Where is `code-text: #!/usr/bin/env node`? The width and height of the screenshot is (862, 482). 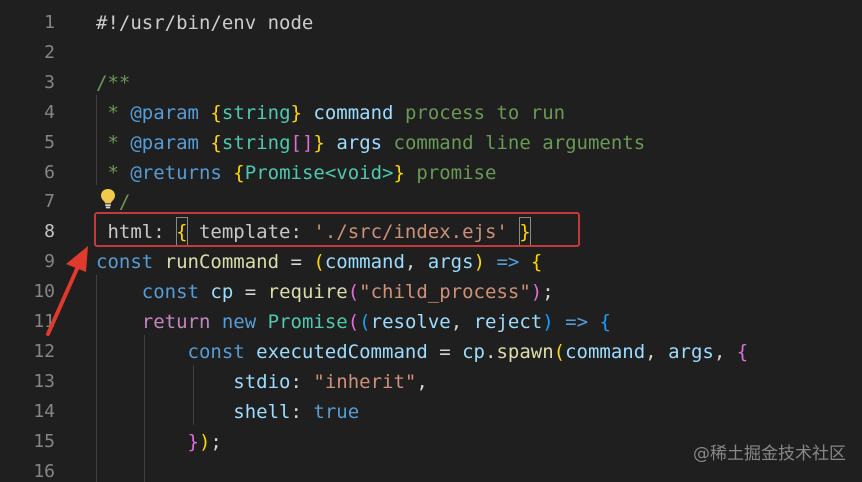 code-text: #!/usr/bin/env node is located at coordinates (204, 23).